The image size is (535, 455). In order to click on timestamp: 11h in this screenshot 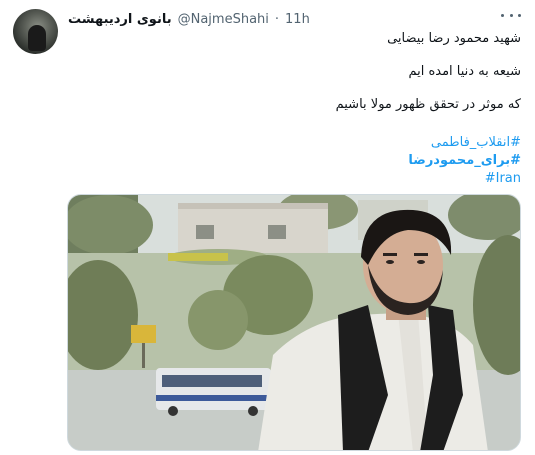, I will do `click(297, 19)`.